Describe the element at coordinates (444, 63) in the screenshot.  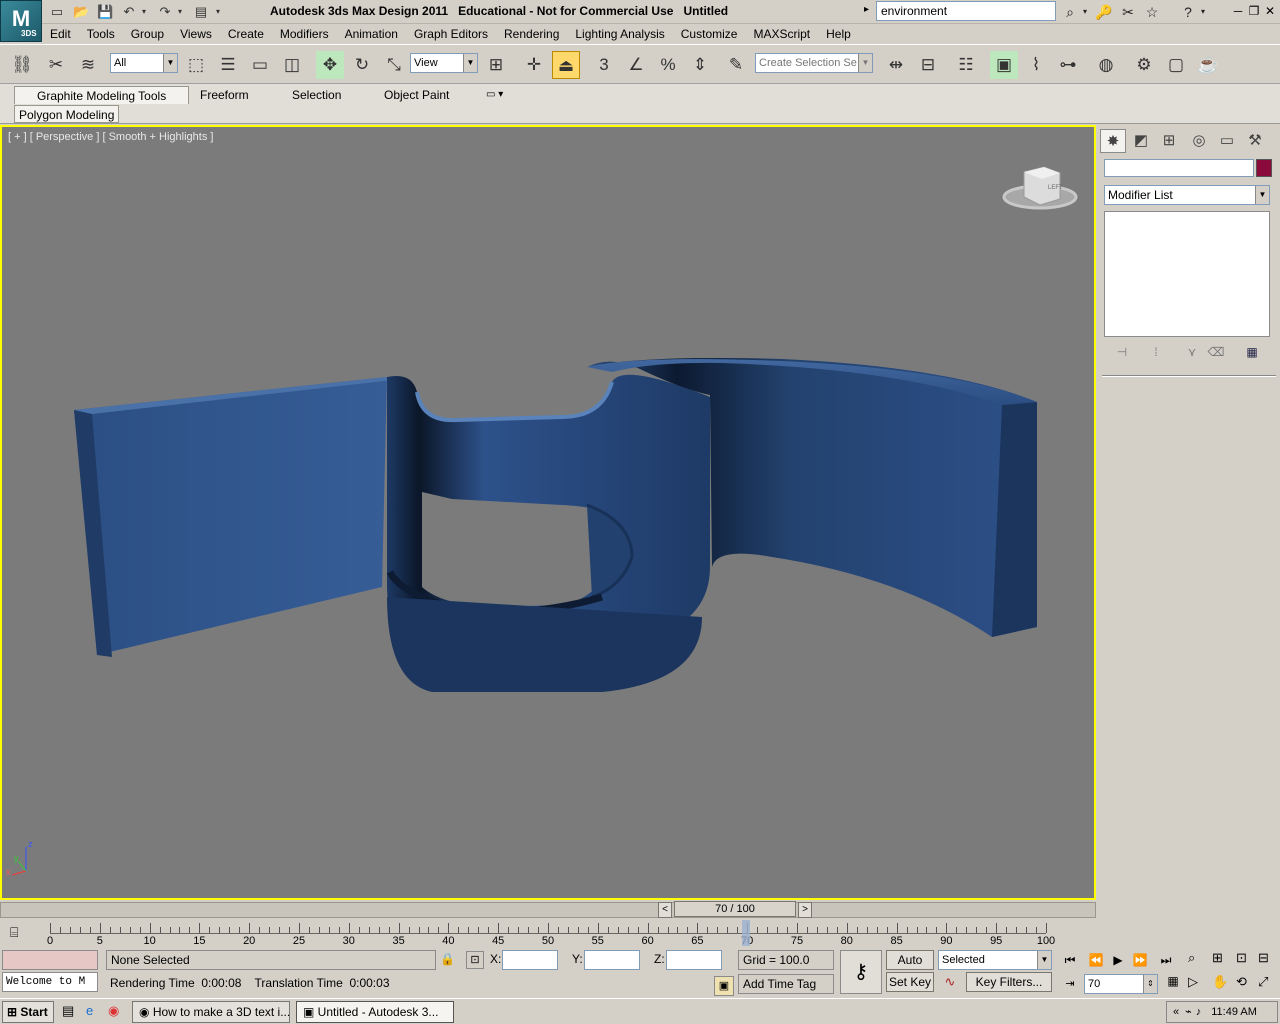
I see `reference-coordinate-dropdown: View ▼` at that location.